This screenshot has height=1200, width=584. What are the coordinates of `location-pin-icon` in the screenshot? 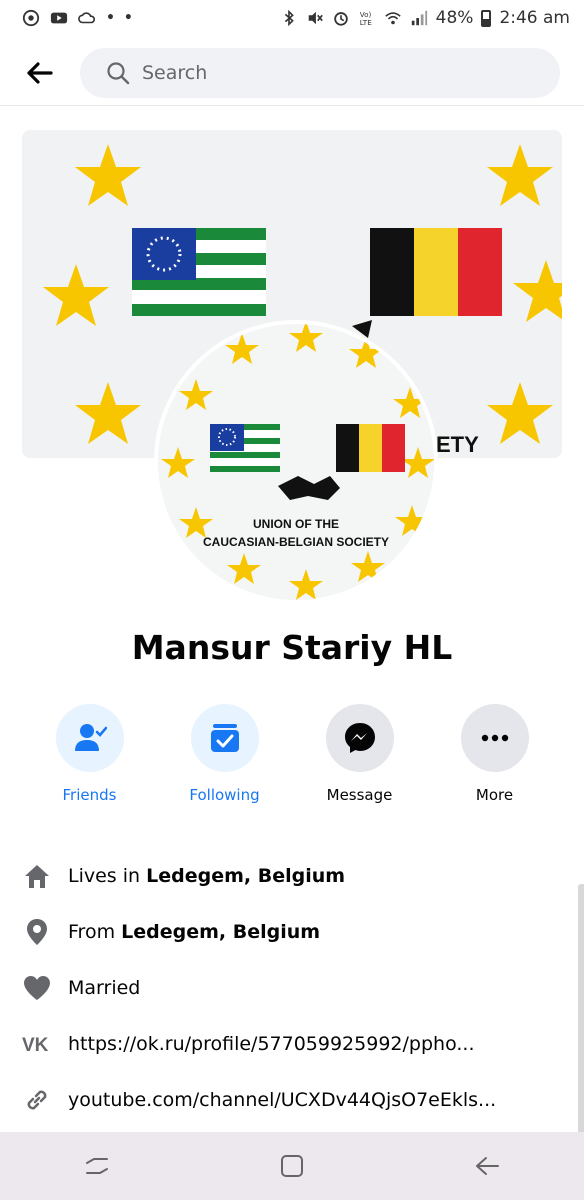 It's located at (37, 932).